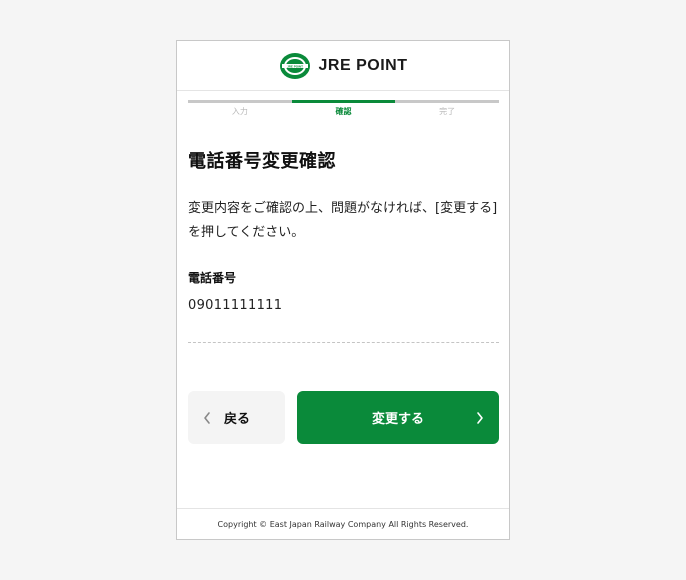  I want to click on divider, so click(343, 342).